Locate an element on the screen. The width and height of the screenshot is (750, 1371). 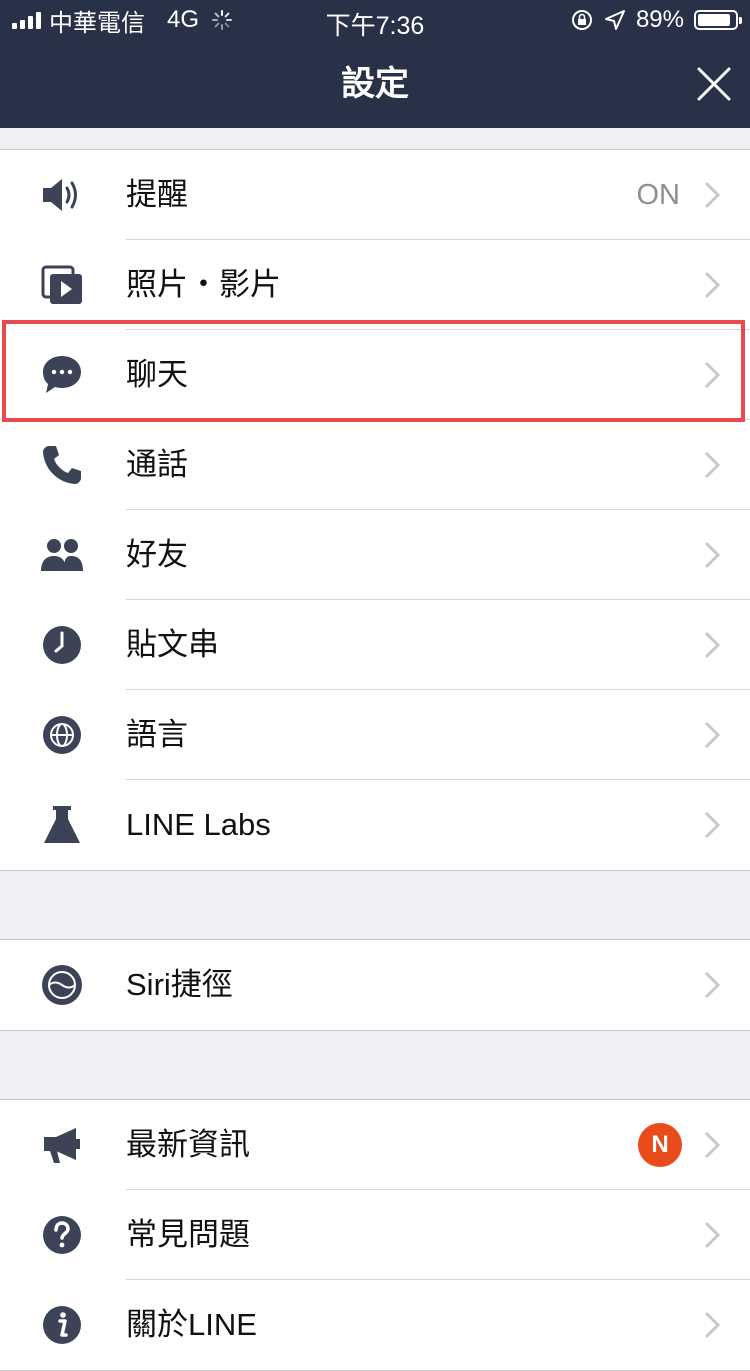
settings-row-label: 提醒 is located at coordinates (157, 194).